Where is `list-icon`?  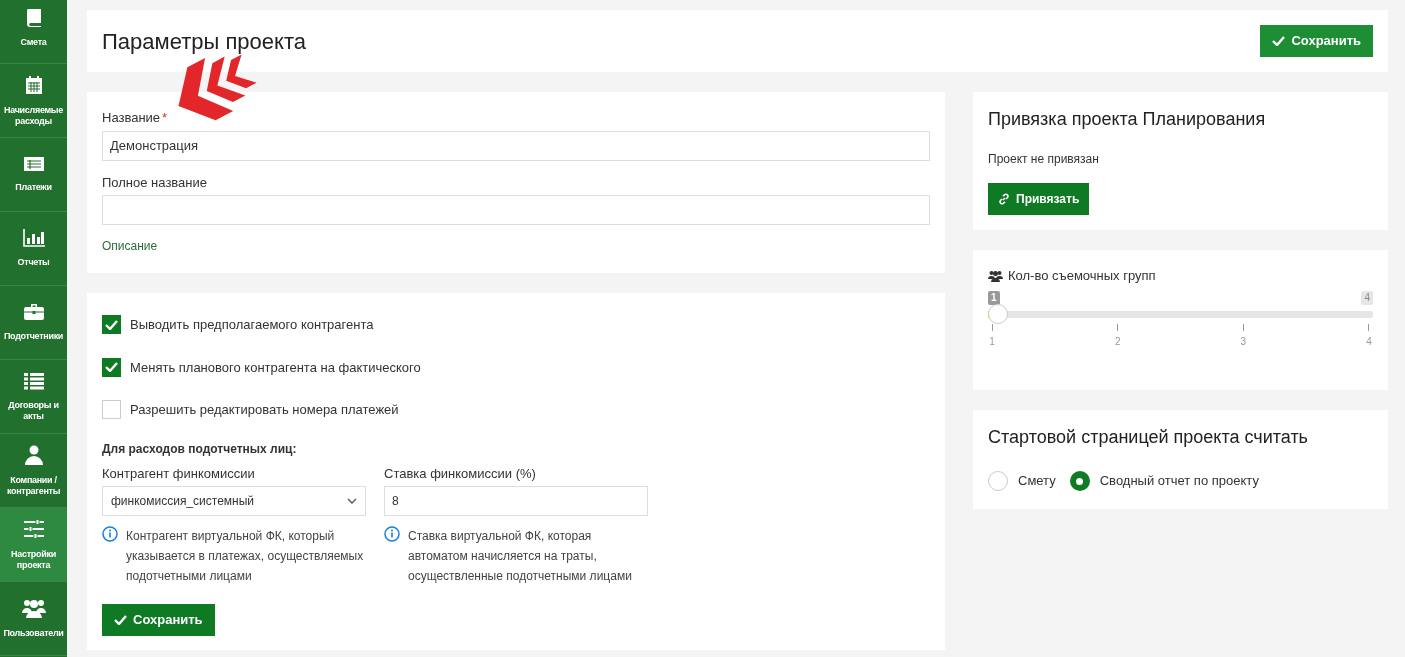 list-icon is located at coordinates (33, 380).